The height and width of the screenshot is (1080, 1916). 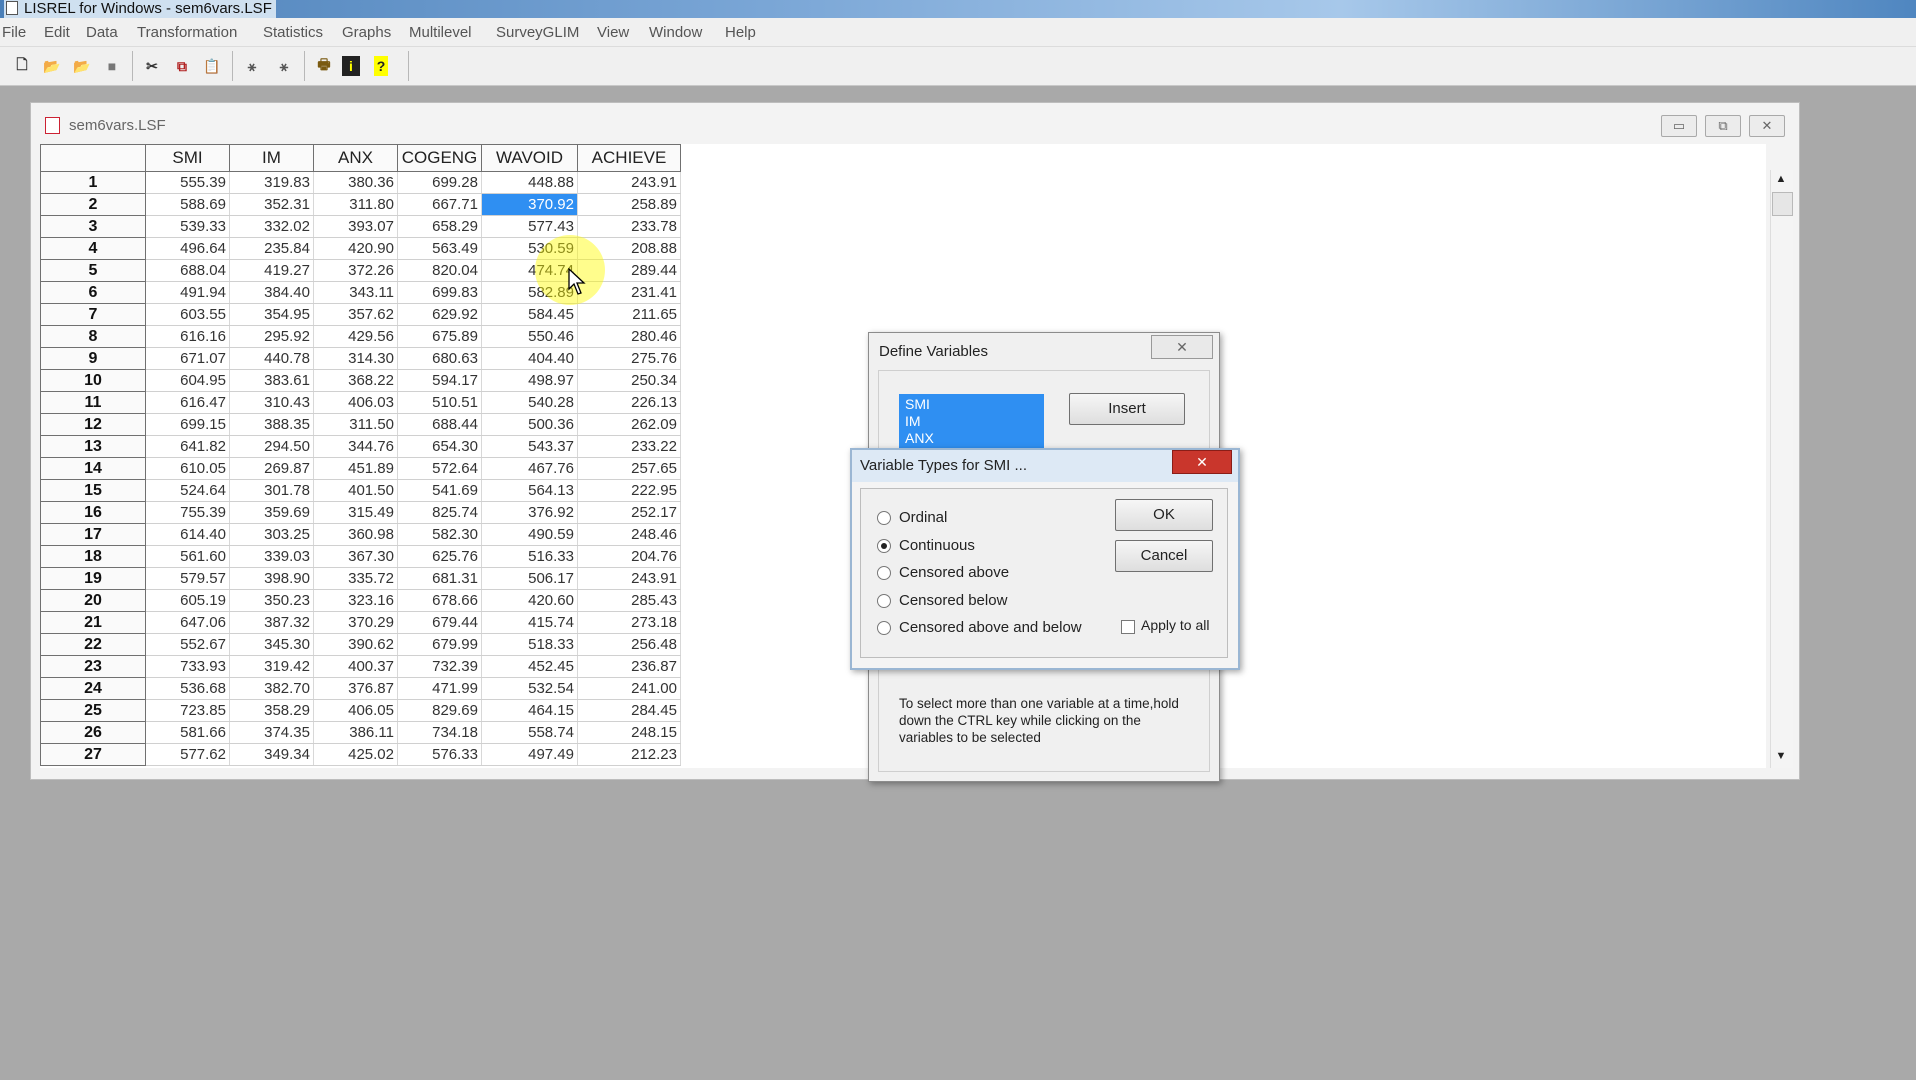 I want to click on radio-censored-above-and-below, so click(x=884, y=628).